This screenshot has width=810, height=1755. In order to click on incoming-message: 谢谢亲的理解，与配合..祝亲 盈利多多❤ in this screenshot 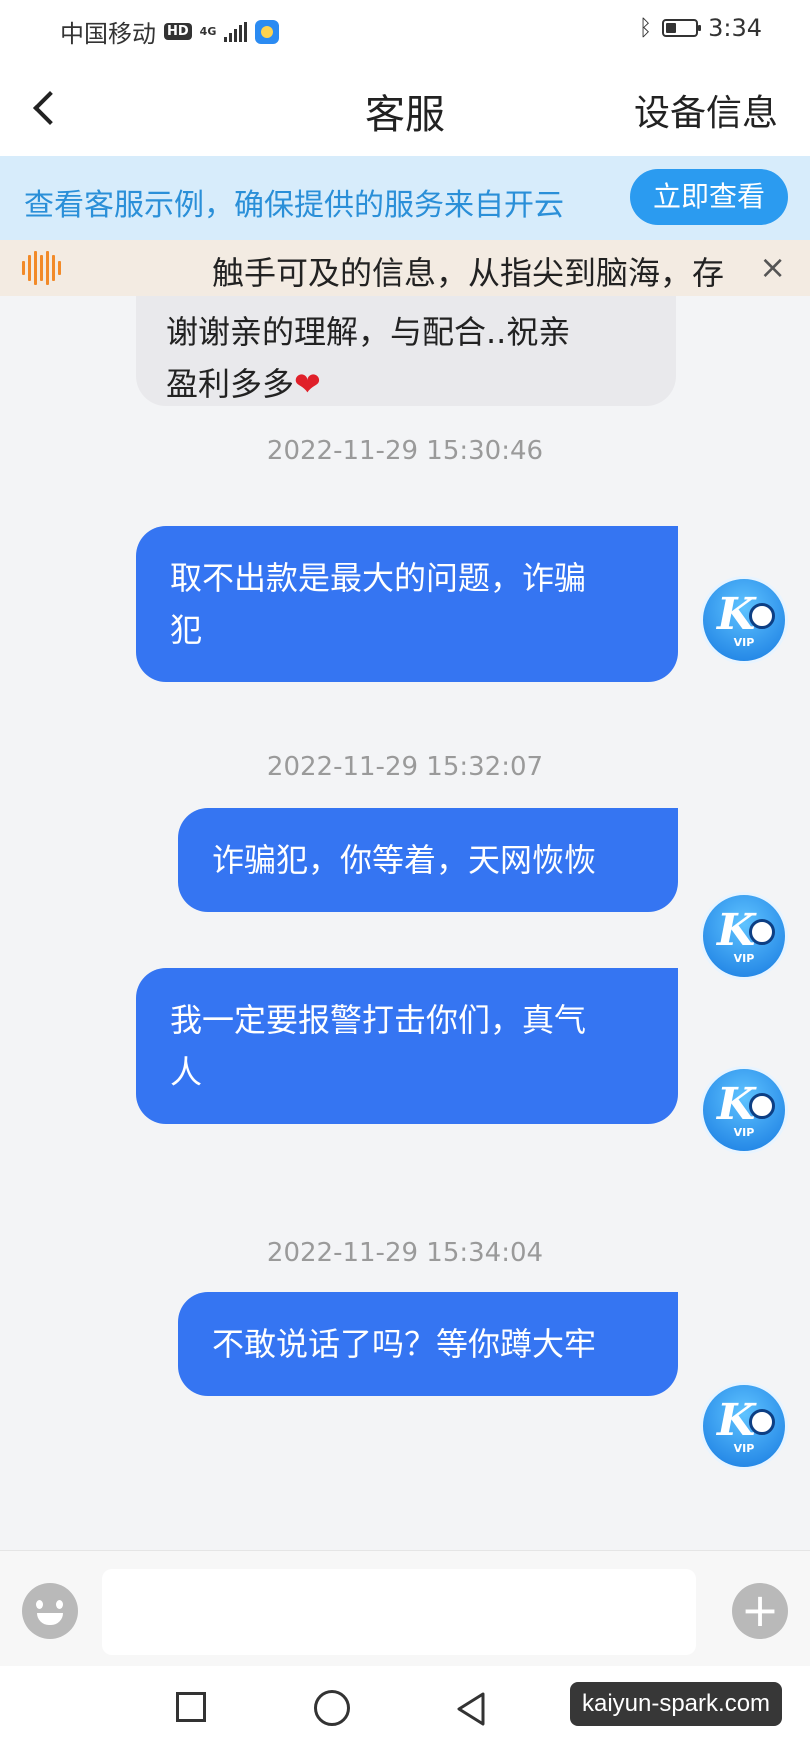, I will do `click(406, 351)`.